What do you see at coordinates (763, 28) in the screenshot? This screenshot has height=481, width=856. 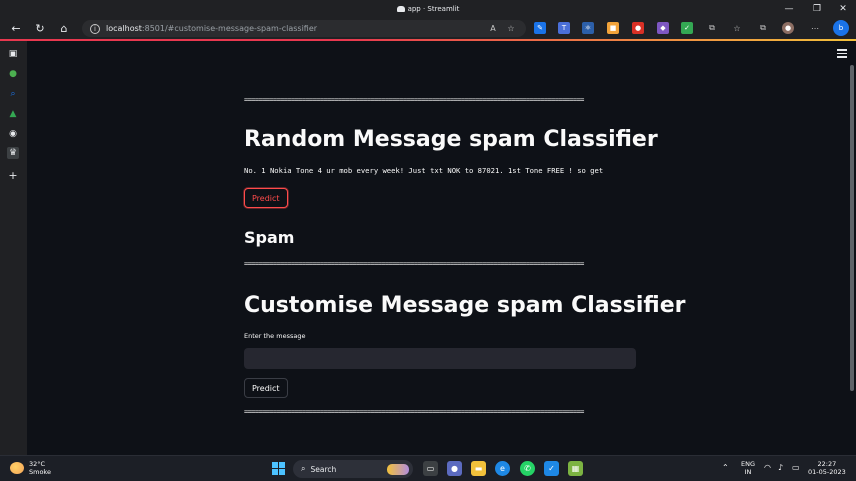 I see `collections-icon: ⧉` at bounding box center [763, 28].